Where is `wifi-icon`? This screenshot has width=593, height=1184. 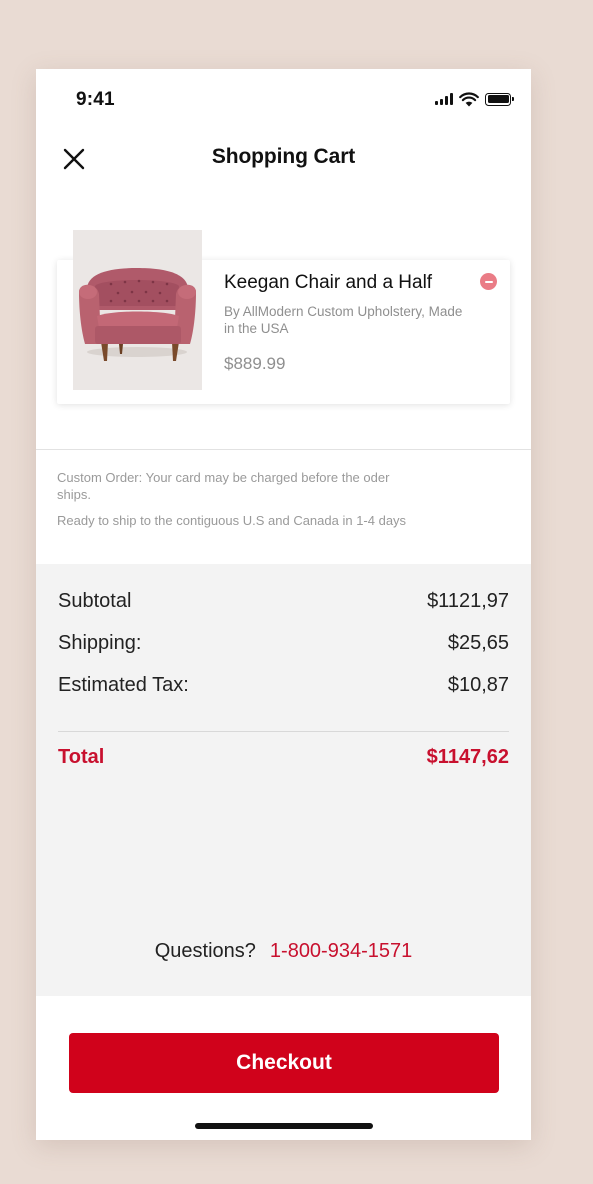 wifi-icon is located at coordinates (469, 98).